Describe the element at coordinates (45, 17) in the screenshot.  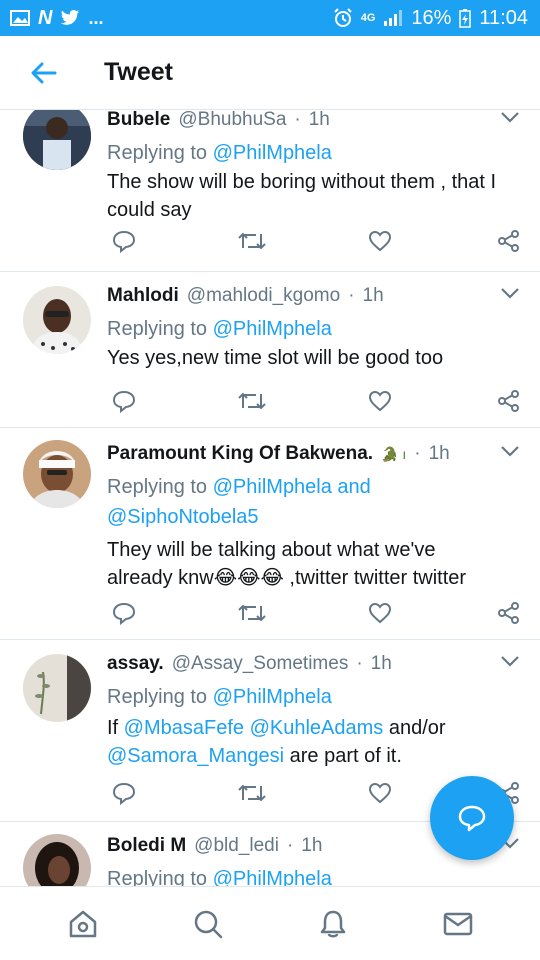
I see `n-app-icon: N` at that location.